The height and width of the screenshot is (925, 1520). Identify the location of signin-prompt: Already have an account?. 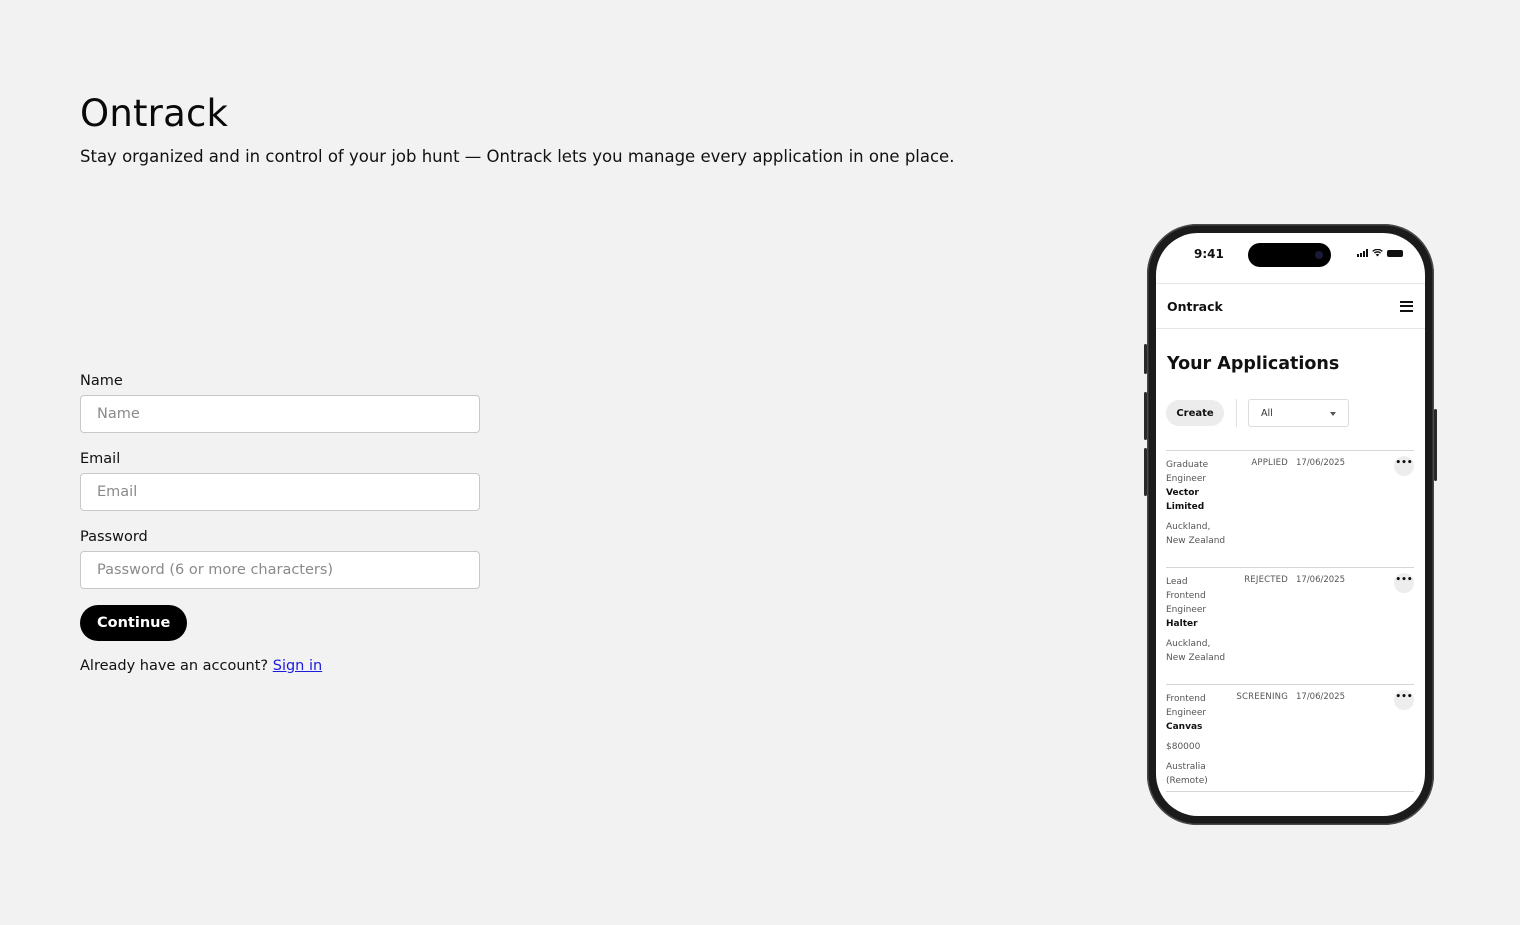
(174, 666).